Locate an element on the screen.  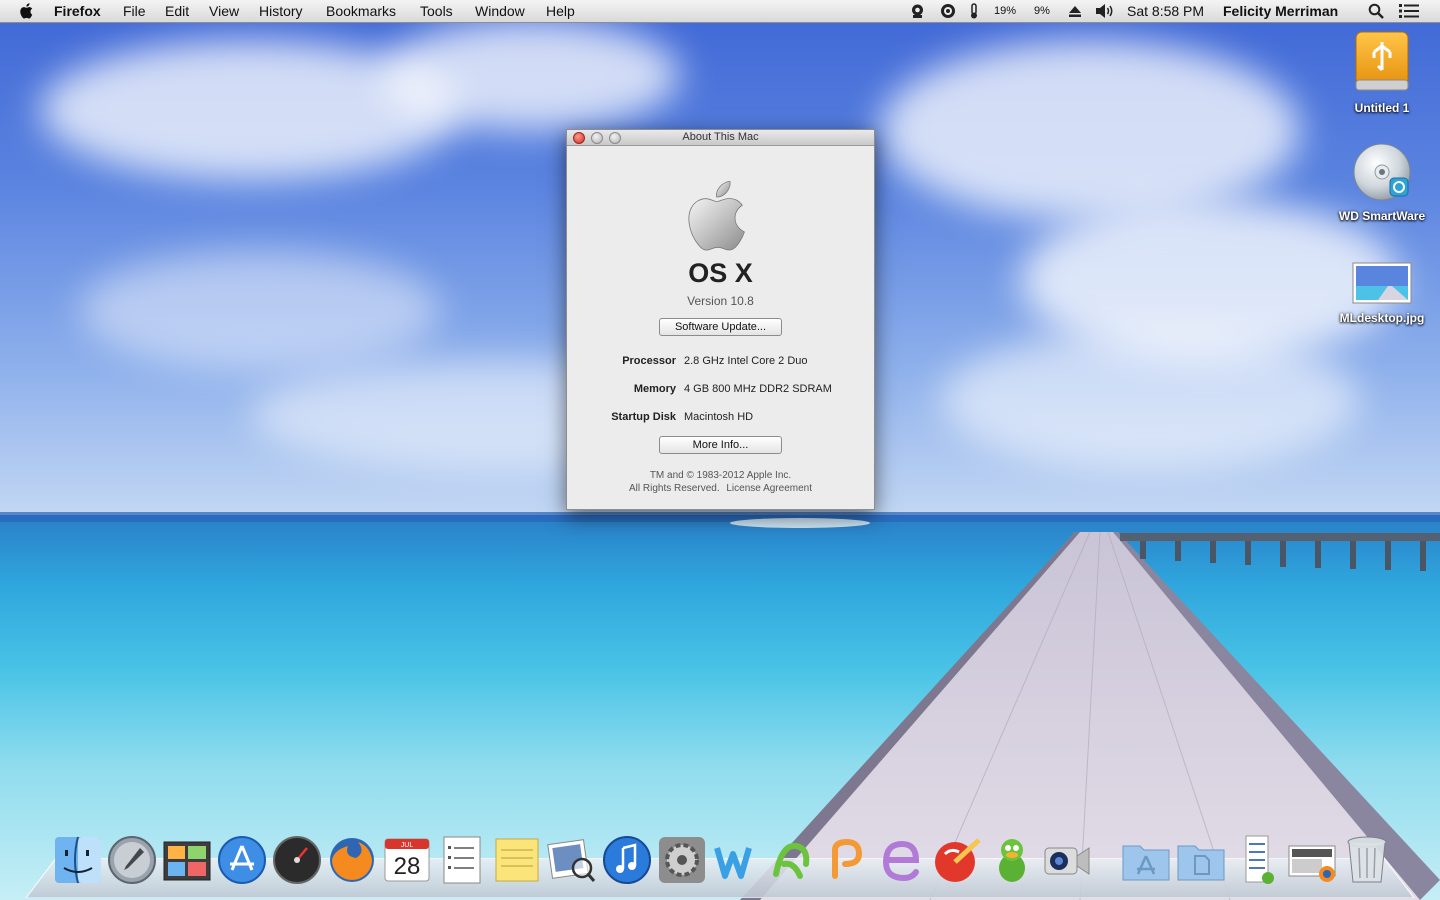
dock-system-preferences-icon is located at coordinates (682, 860).